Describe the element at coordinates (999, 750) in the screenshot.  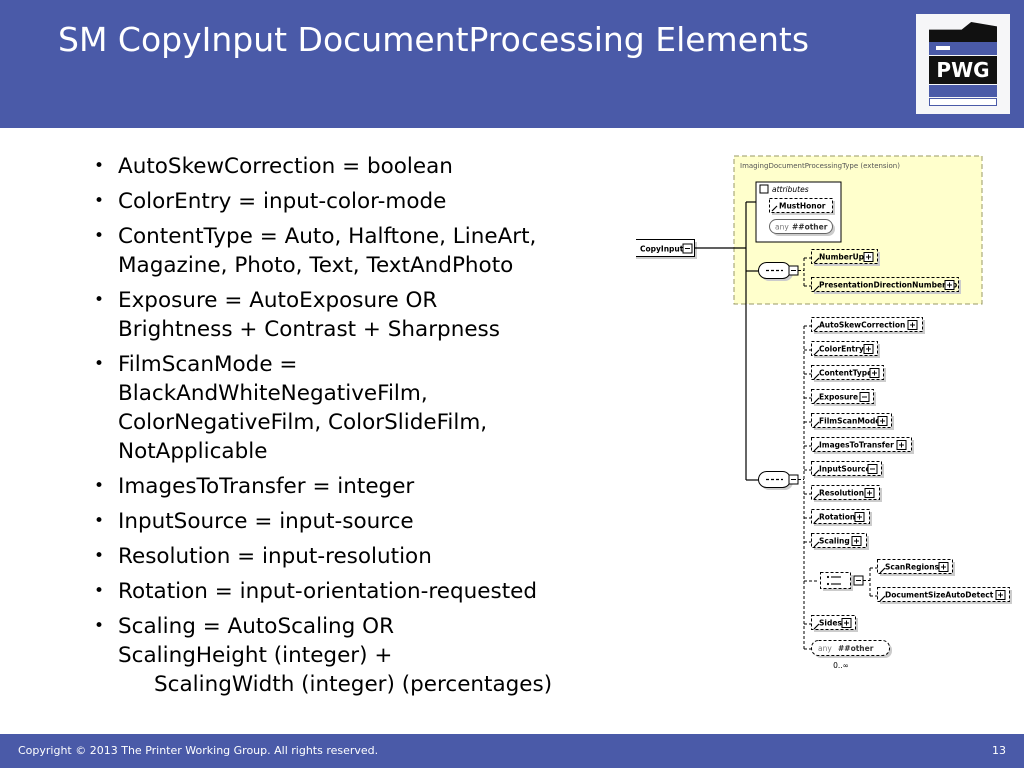
I see `footer-page-number: 13` at that location.